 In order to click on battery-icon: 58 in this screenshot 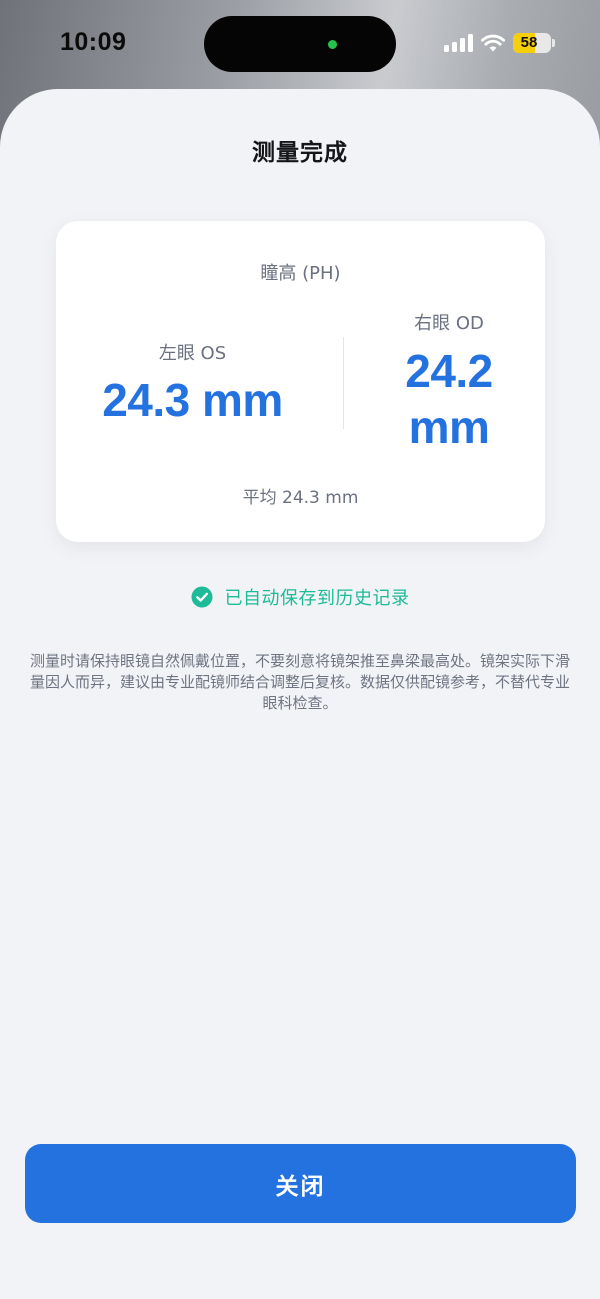, I will do `click(532, 43)`.